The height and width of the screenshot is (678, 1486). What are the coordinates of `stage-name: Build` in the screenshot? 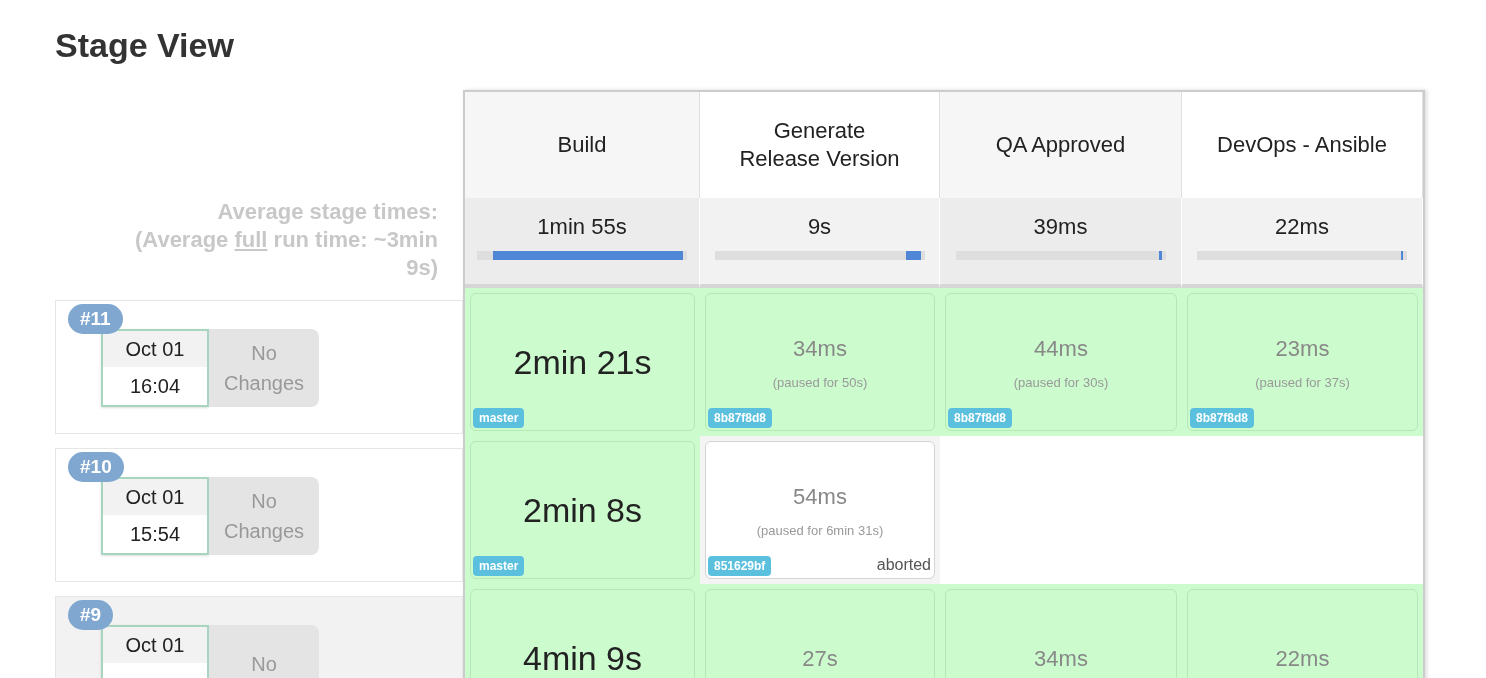 It's located at (582, 145).